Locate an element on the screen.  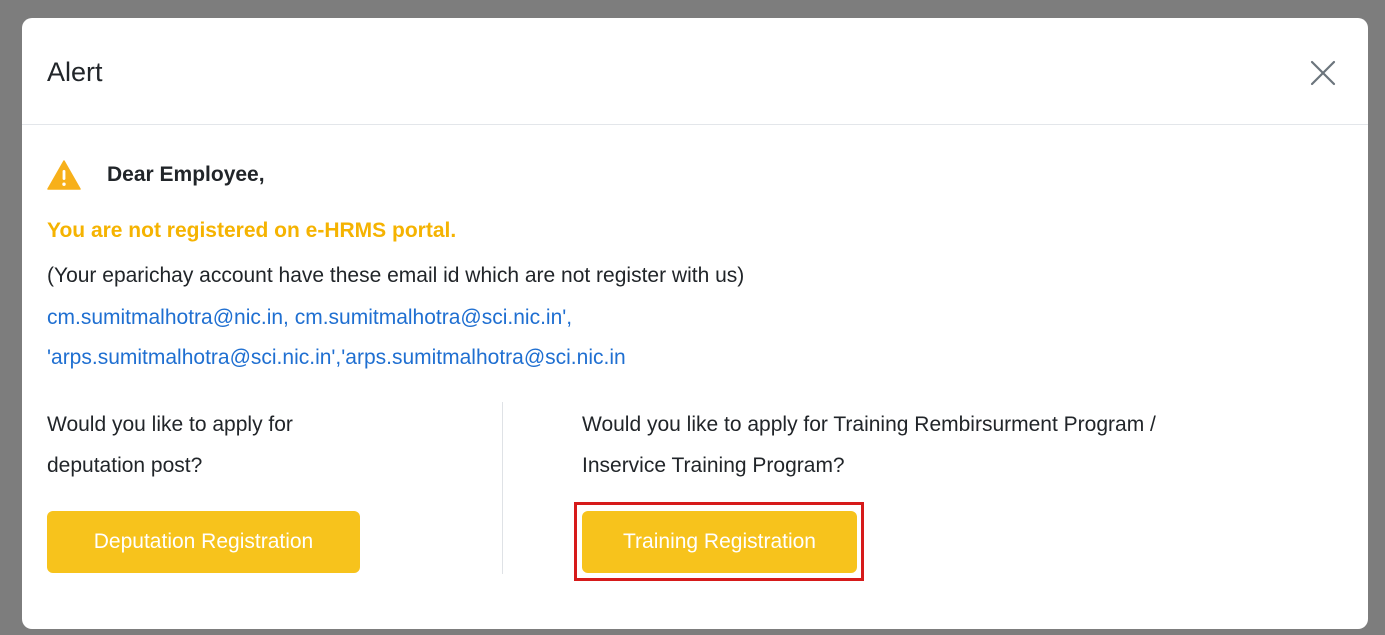
modal-title: Alert is located at coordinates (75, 72).